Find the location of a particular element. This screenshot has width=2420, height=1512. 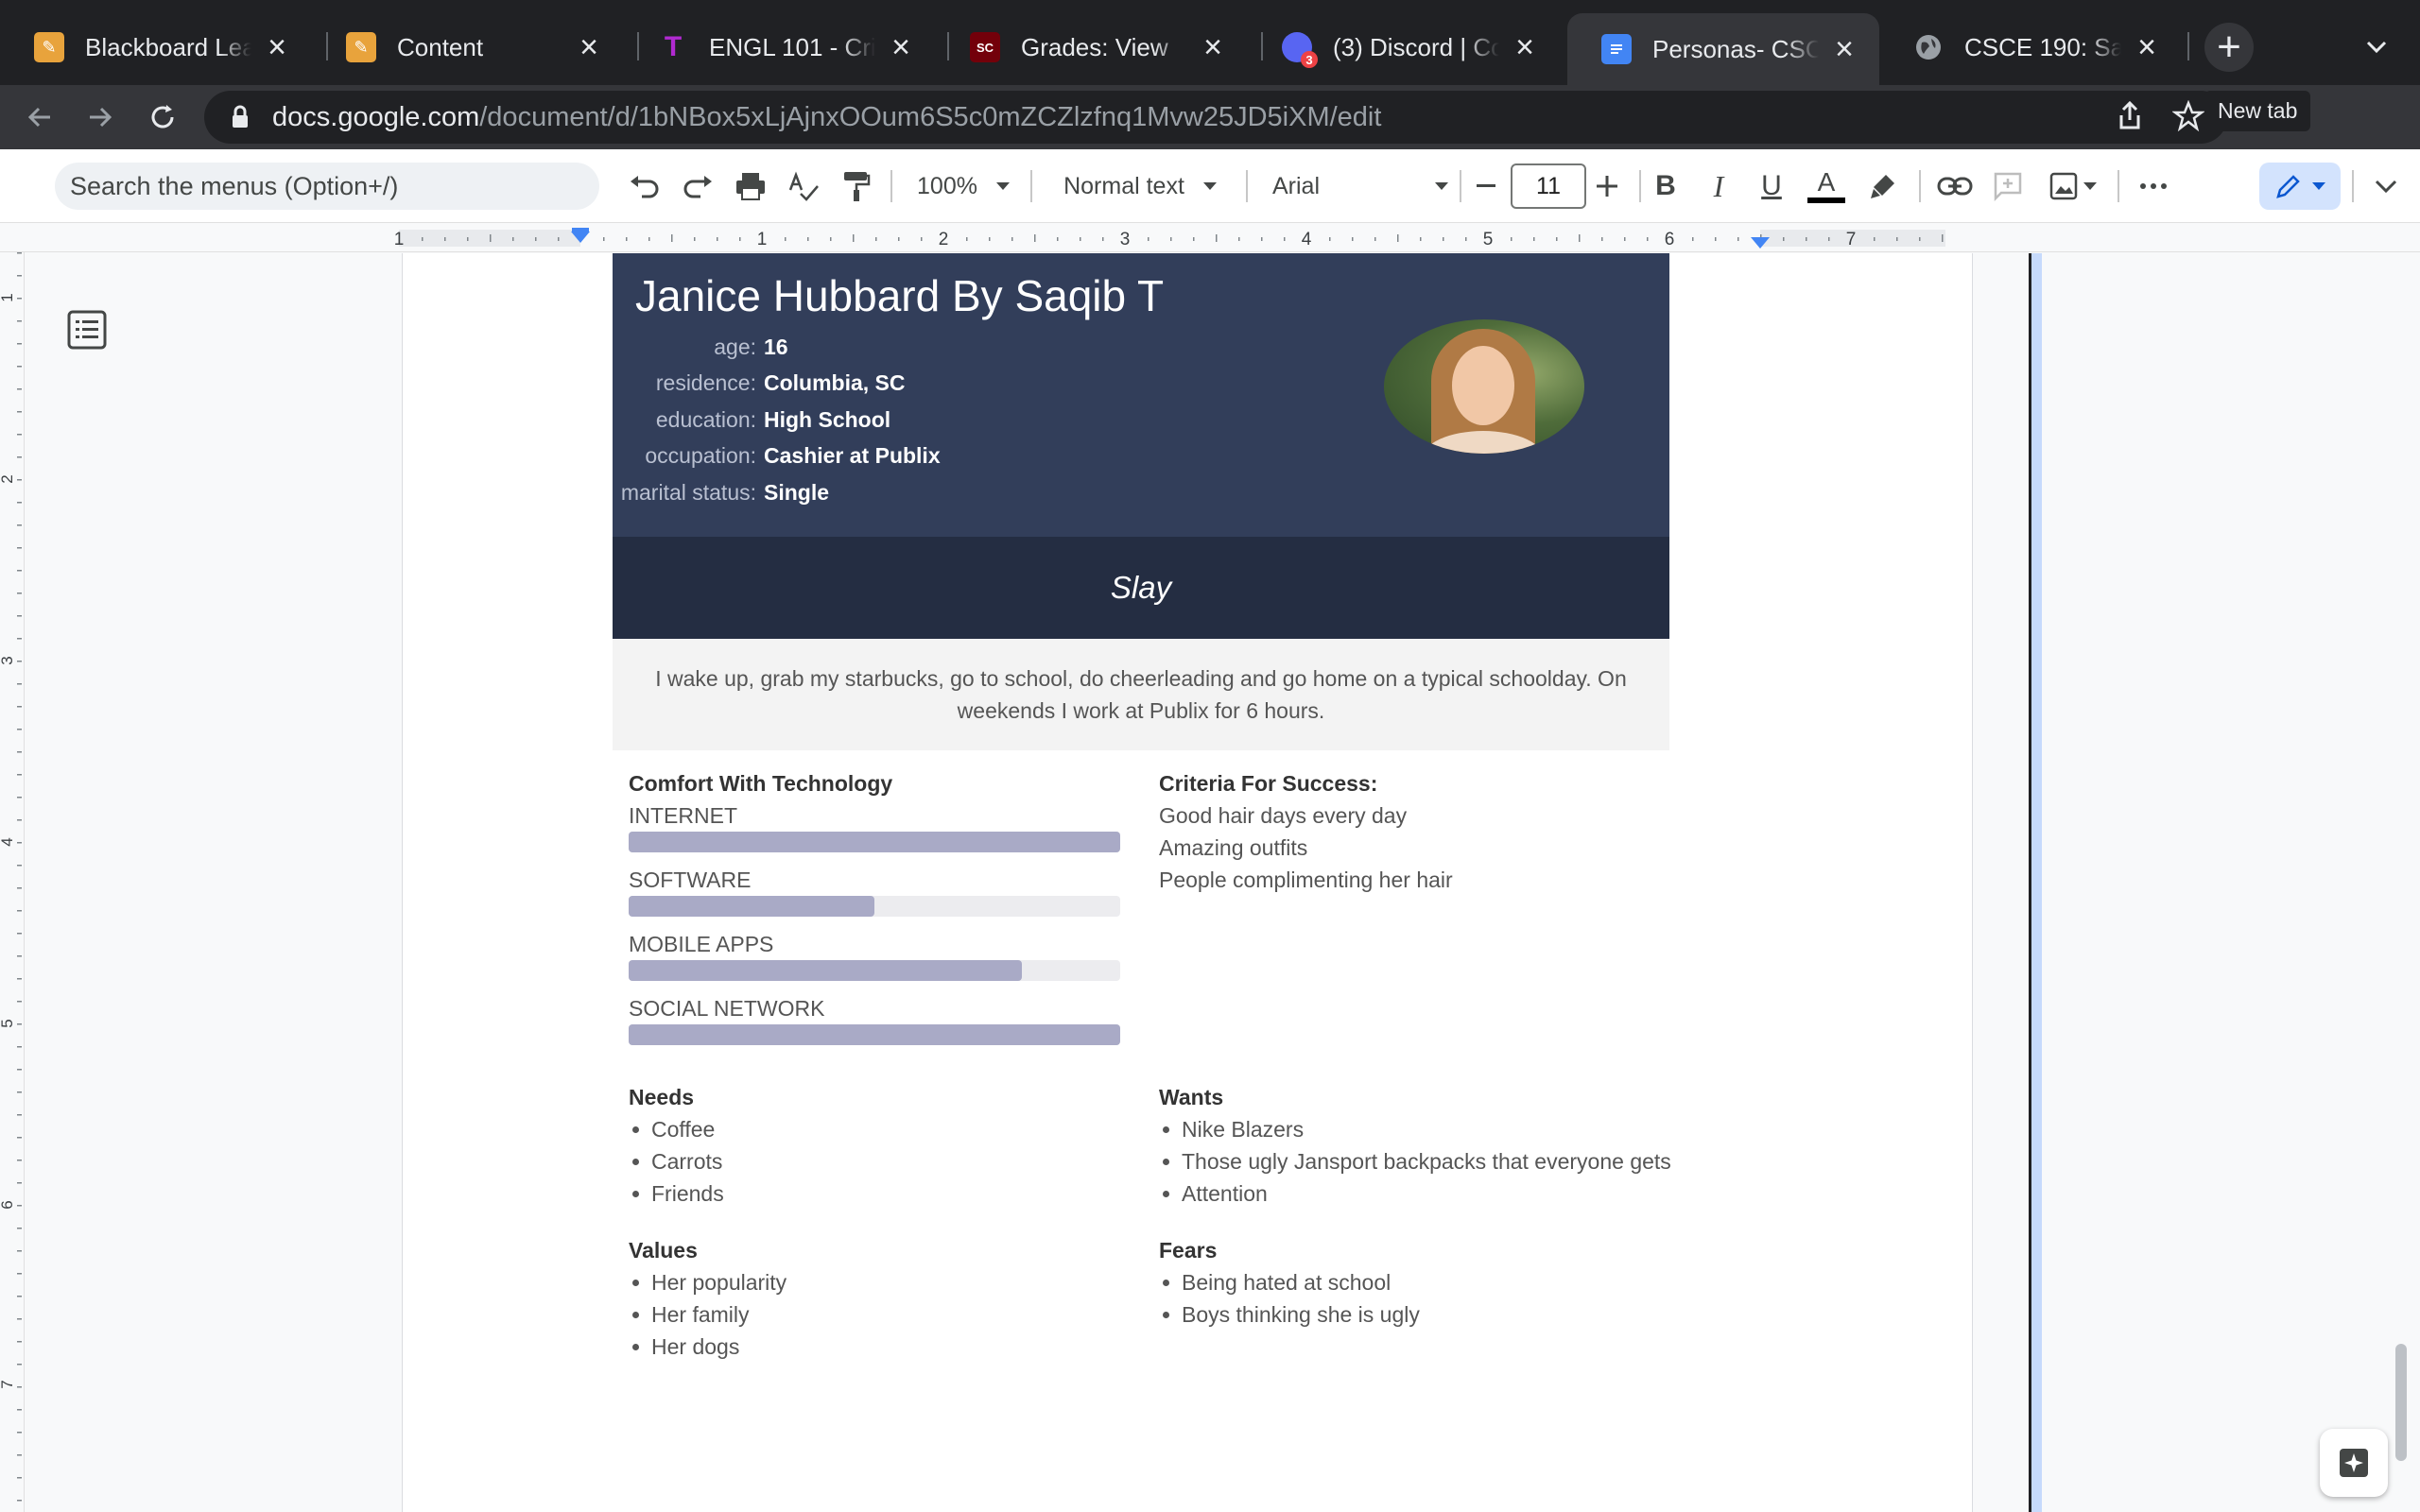

lock-icon is located at coordinates (241, 116).